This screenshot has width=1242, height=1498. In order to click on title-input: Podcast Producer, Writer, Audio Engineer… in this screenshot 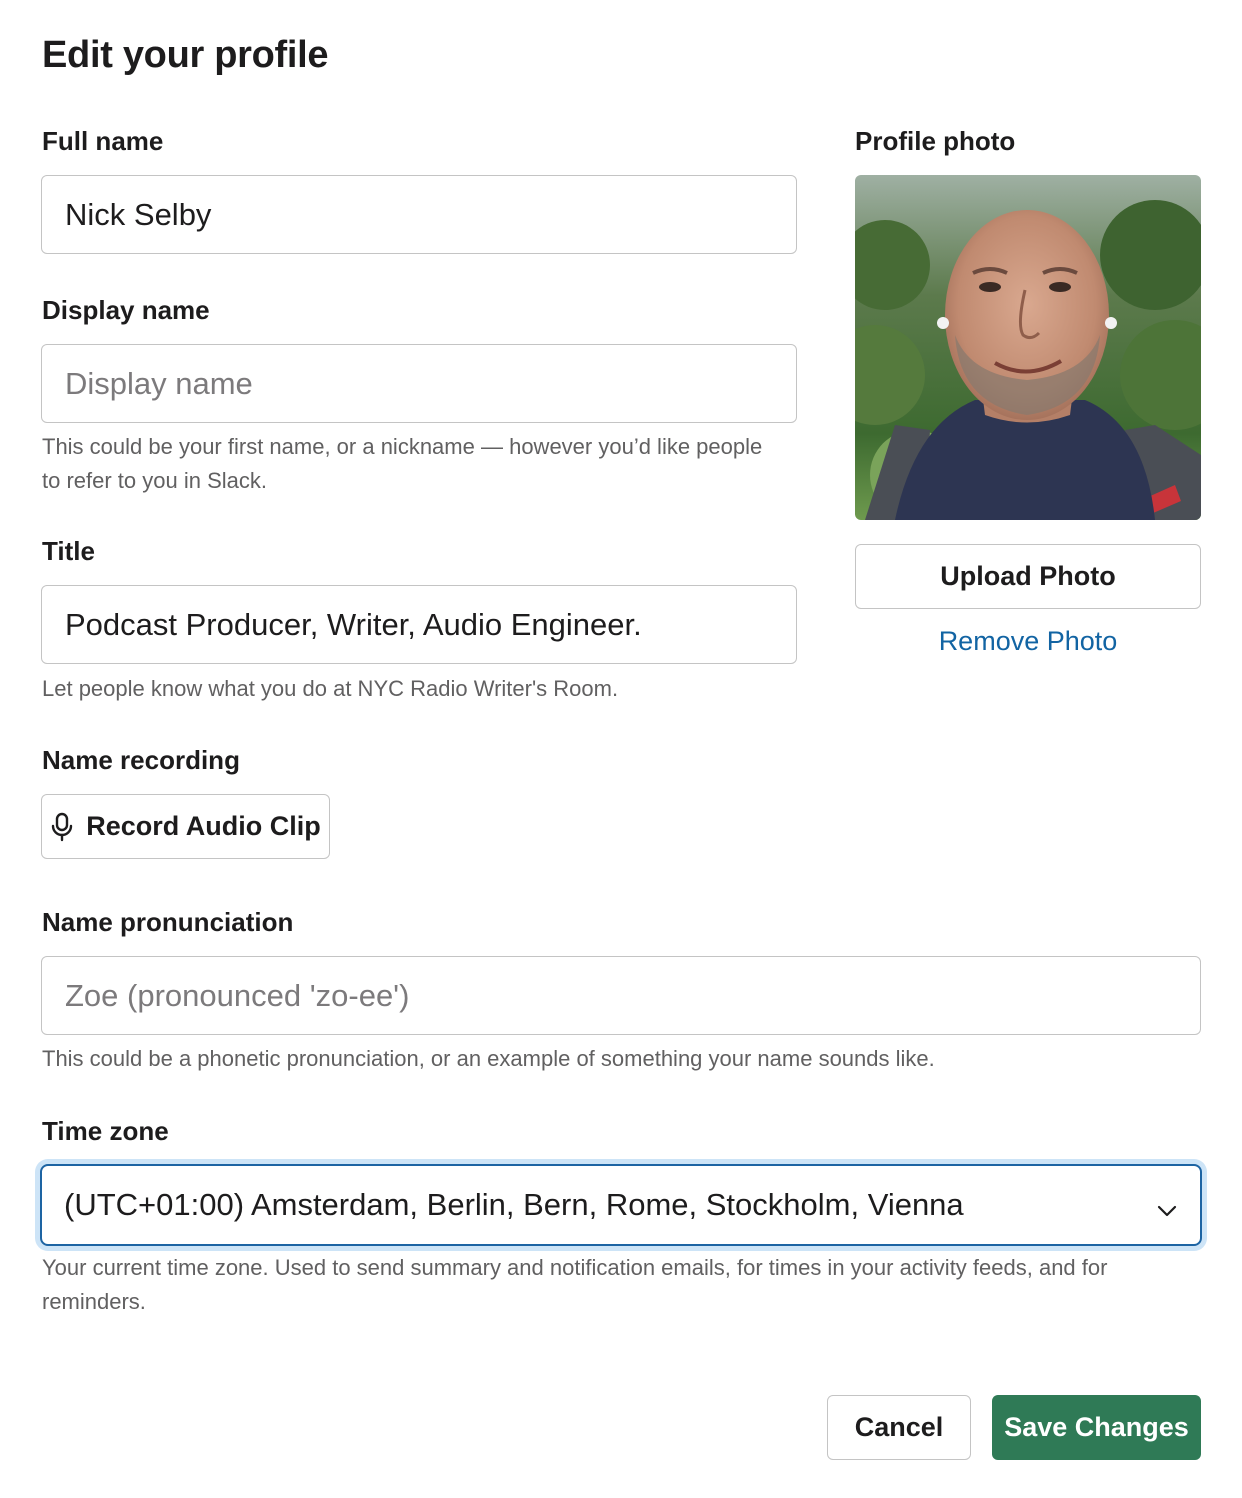, I will do `click(419, 624)`.